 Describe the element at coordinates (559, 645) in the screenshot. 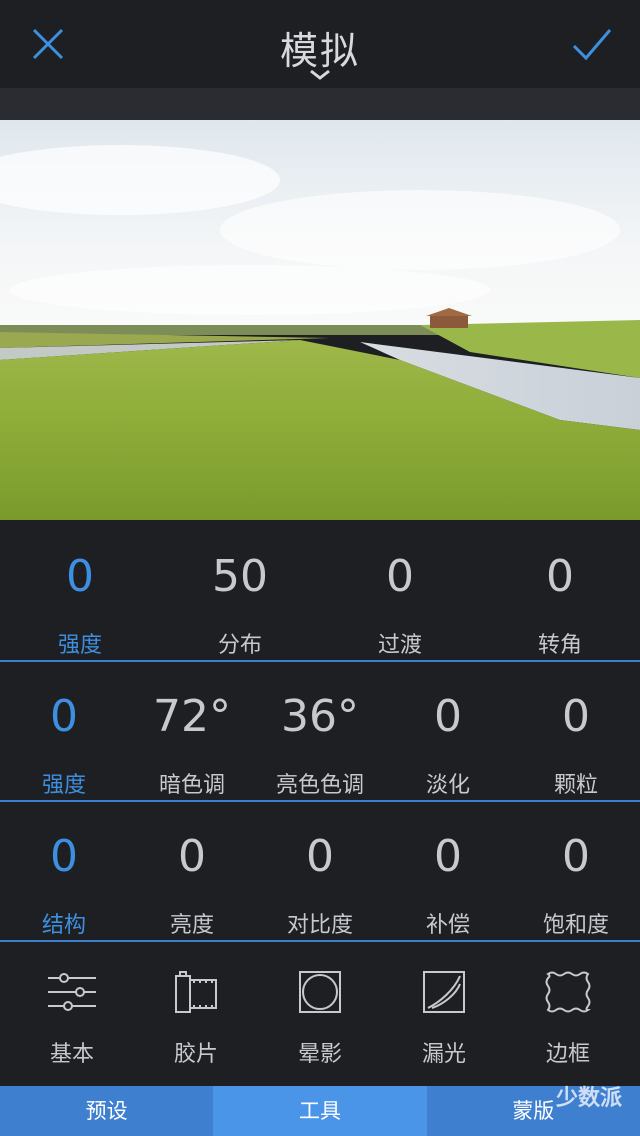

I see `param-label: 转角` at that location.